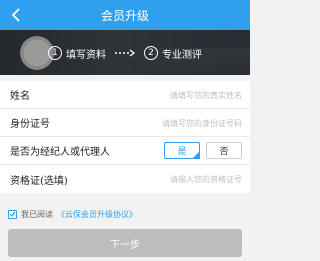 The image size is (320, 261). I want to click on steps-banner: 1 填写资料 2 专业测评, so click(125, 52).